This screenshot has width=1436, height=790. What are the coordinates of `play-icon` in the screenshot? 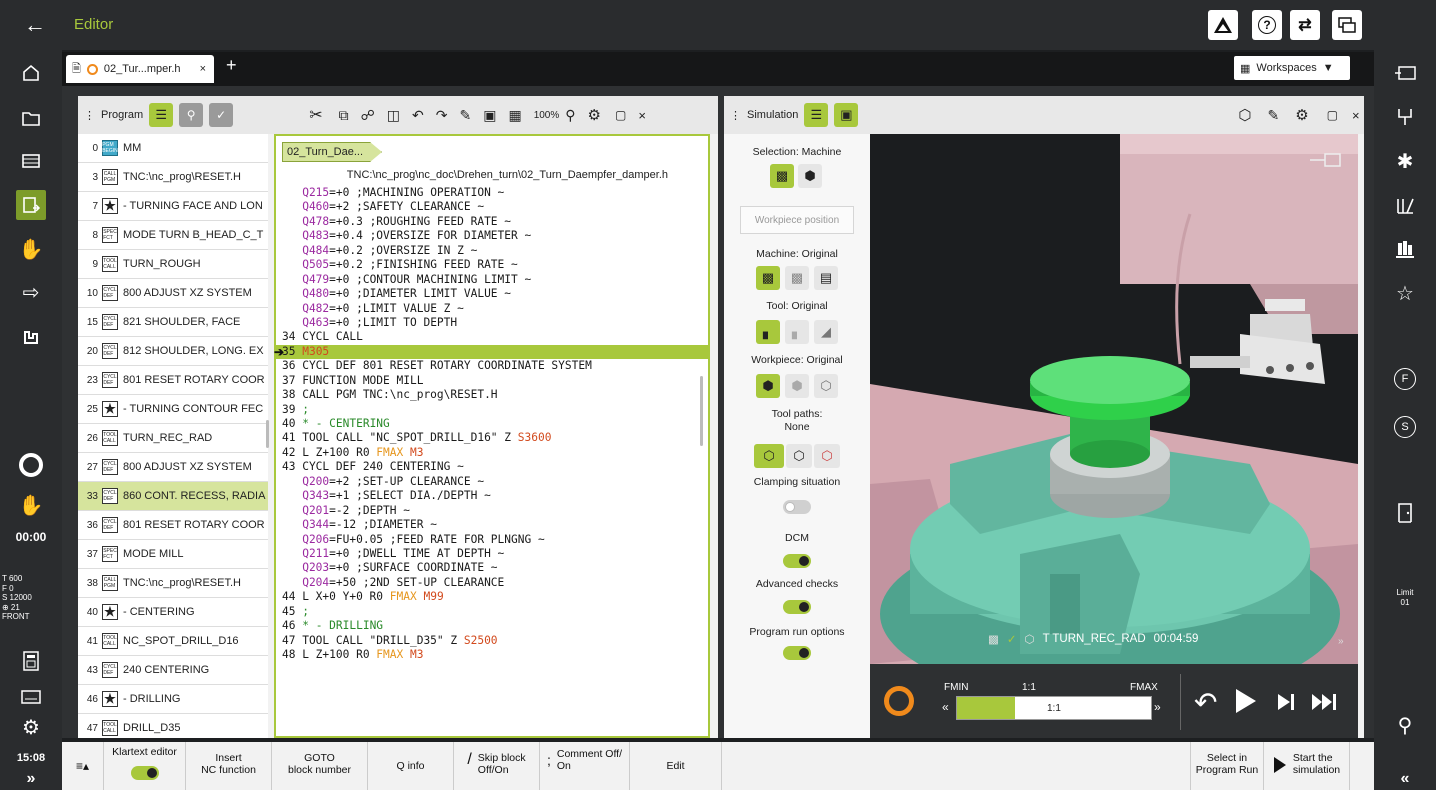 It's located at (1246, 702).